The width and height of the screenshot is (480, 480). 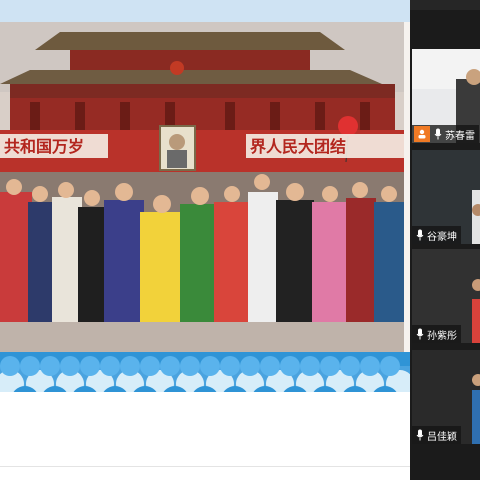 I want to click on panel-top-bar, so click(x=445, y=5).